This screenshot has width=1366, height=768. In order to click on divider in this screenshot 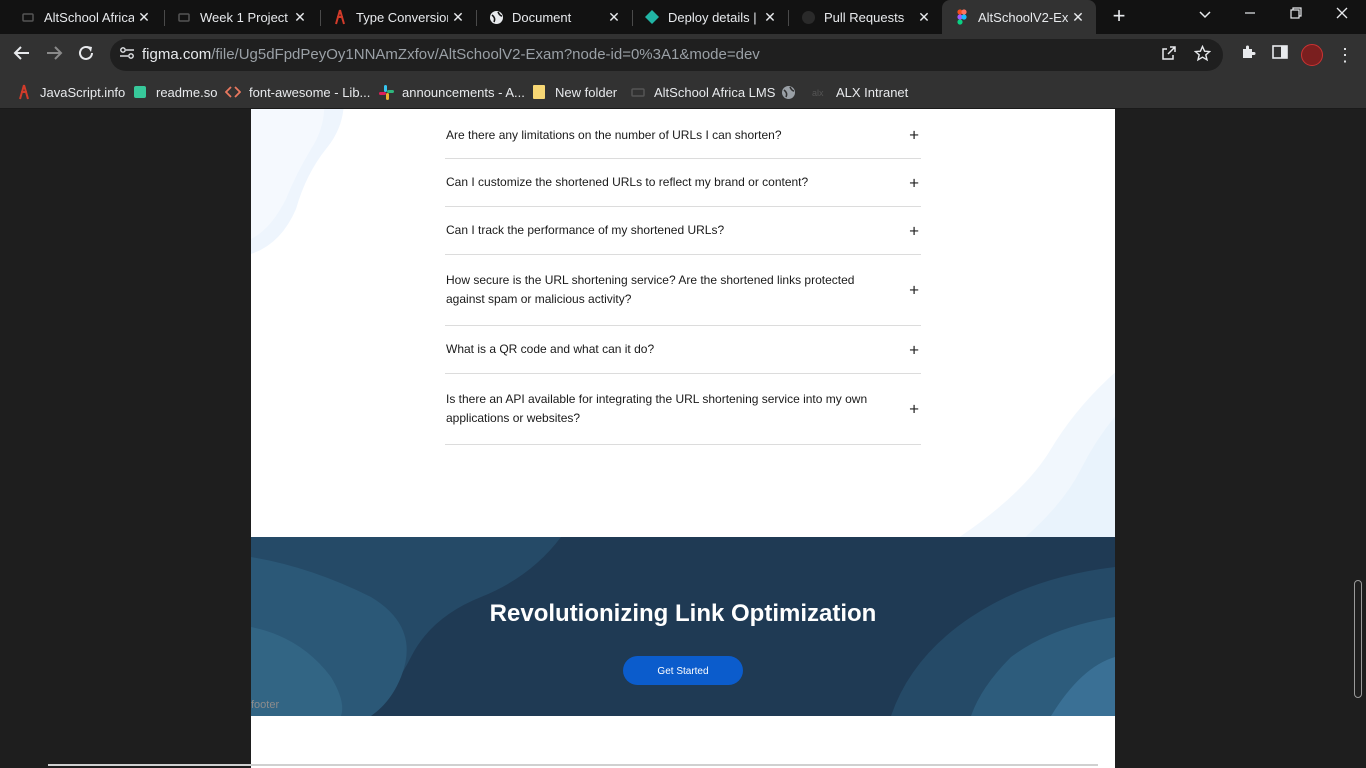, I will do `click(573, 765)`.